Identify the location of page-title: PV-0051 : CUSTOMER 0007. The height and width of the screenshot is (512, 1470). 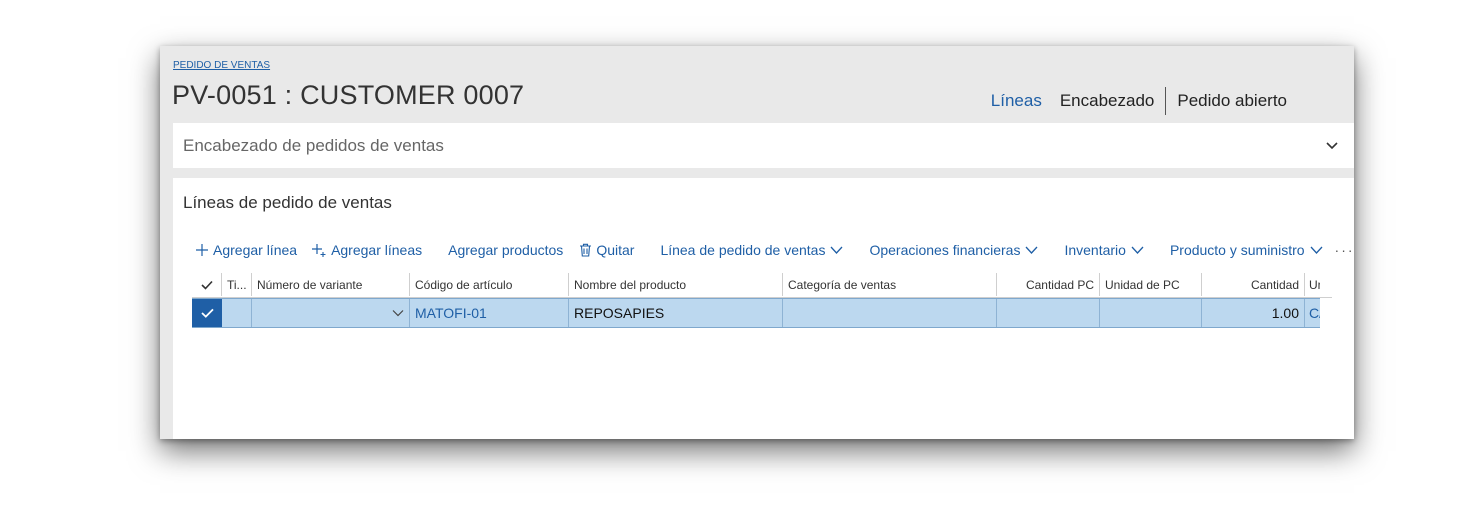
(348, 95).